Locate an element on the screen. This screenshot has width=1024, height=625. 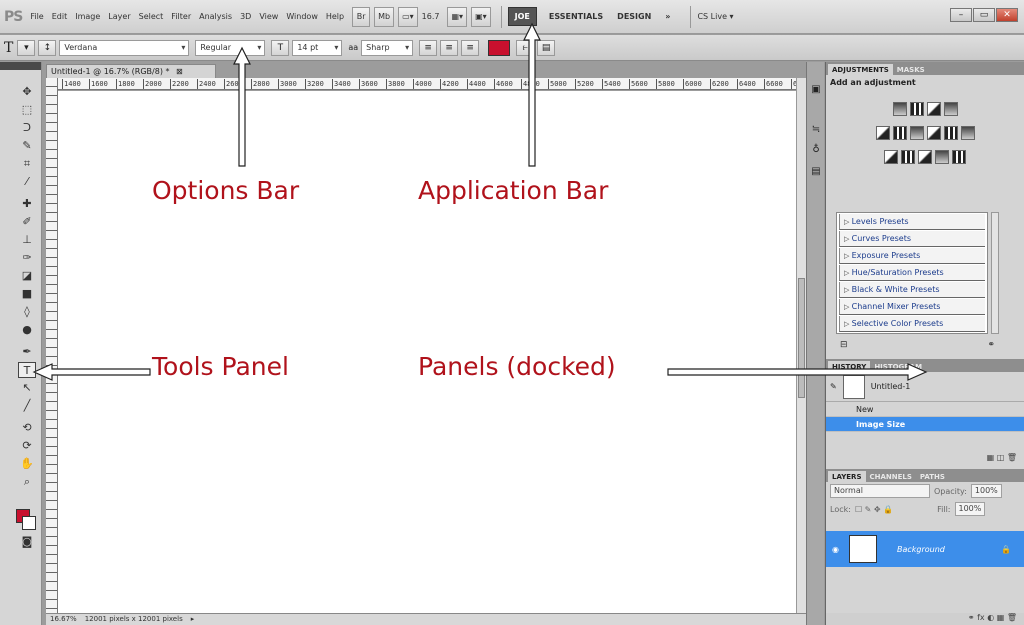
new-snapshot-icon: ◫ is located at coordinates (1001, 457).